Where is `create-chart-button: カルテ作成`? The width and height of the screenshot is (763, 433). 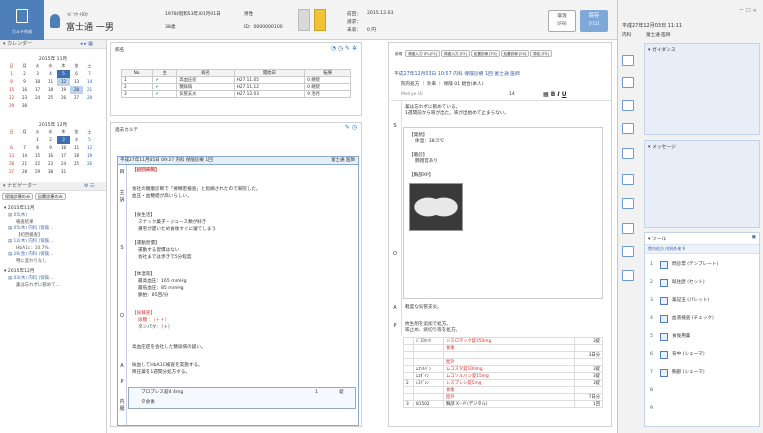
create-chart-button: カルテ作成 is located at coordinates (22, 20).